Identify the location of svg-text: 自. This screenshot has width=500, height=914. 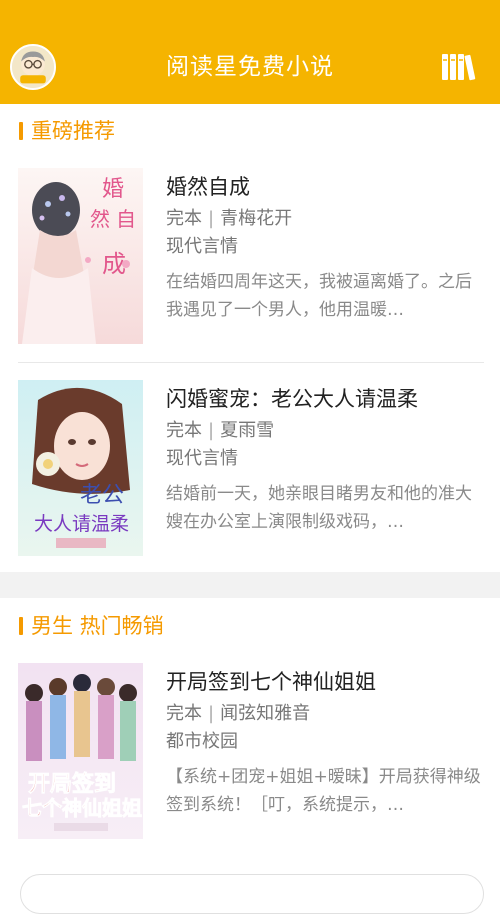
(126, 219).